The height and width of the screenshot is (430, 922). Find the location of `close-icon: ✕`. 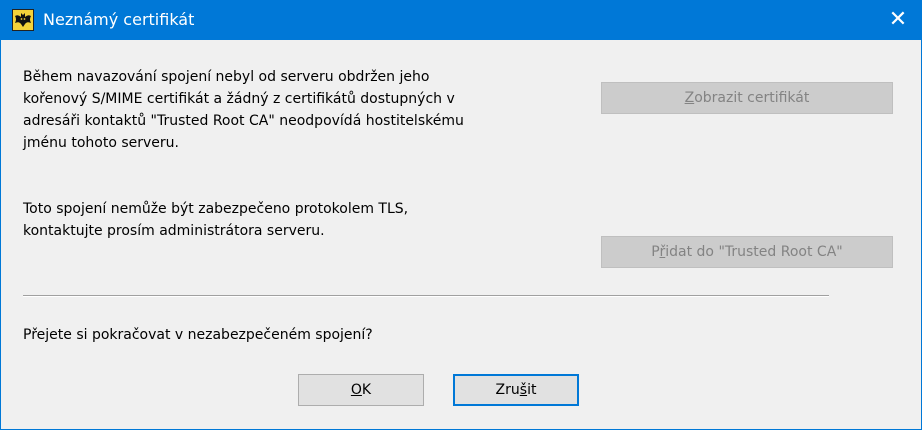

close-icon: ✕ is located at coordinates (898, 19).